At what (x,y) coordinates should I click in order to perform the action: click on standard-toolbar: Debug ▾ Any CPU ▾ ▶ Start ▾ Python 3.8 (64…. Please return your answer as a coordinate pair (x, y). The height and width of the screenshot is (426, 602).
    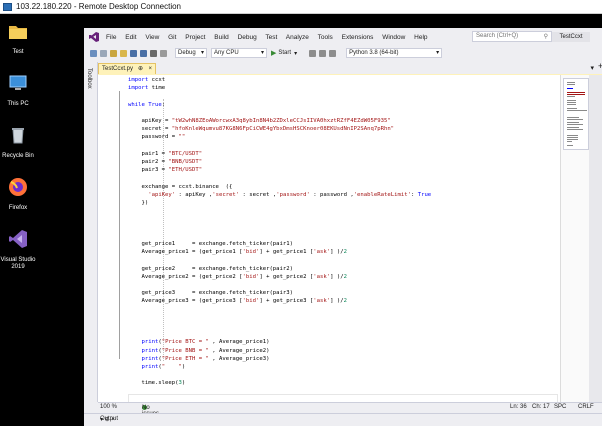
    Looking at the image, I should click on (343, 53).